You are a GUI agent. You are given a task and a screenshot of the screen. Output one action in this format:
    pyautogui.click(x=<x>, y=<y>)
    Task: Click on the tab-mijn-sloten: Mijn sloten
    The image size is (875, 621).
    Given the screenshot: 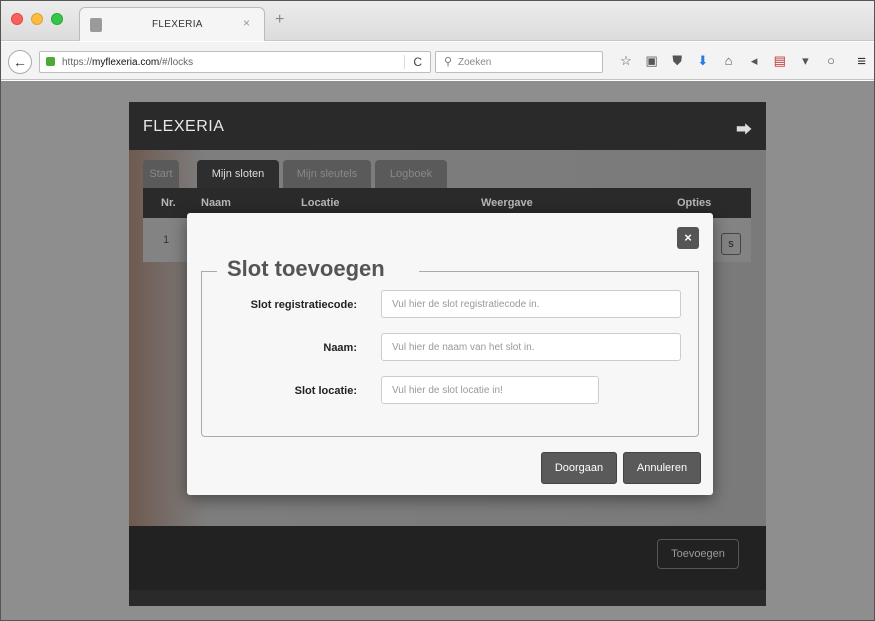 What is the action you would take?
    pyautogui.click(x=238, y=174)
    